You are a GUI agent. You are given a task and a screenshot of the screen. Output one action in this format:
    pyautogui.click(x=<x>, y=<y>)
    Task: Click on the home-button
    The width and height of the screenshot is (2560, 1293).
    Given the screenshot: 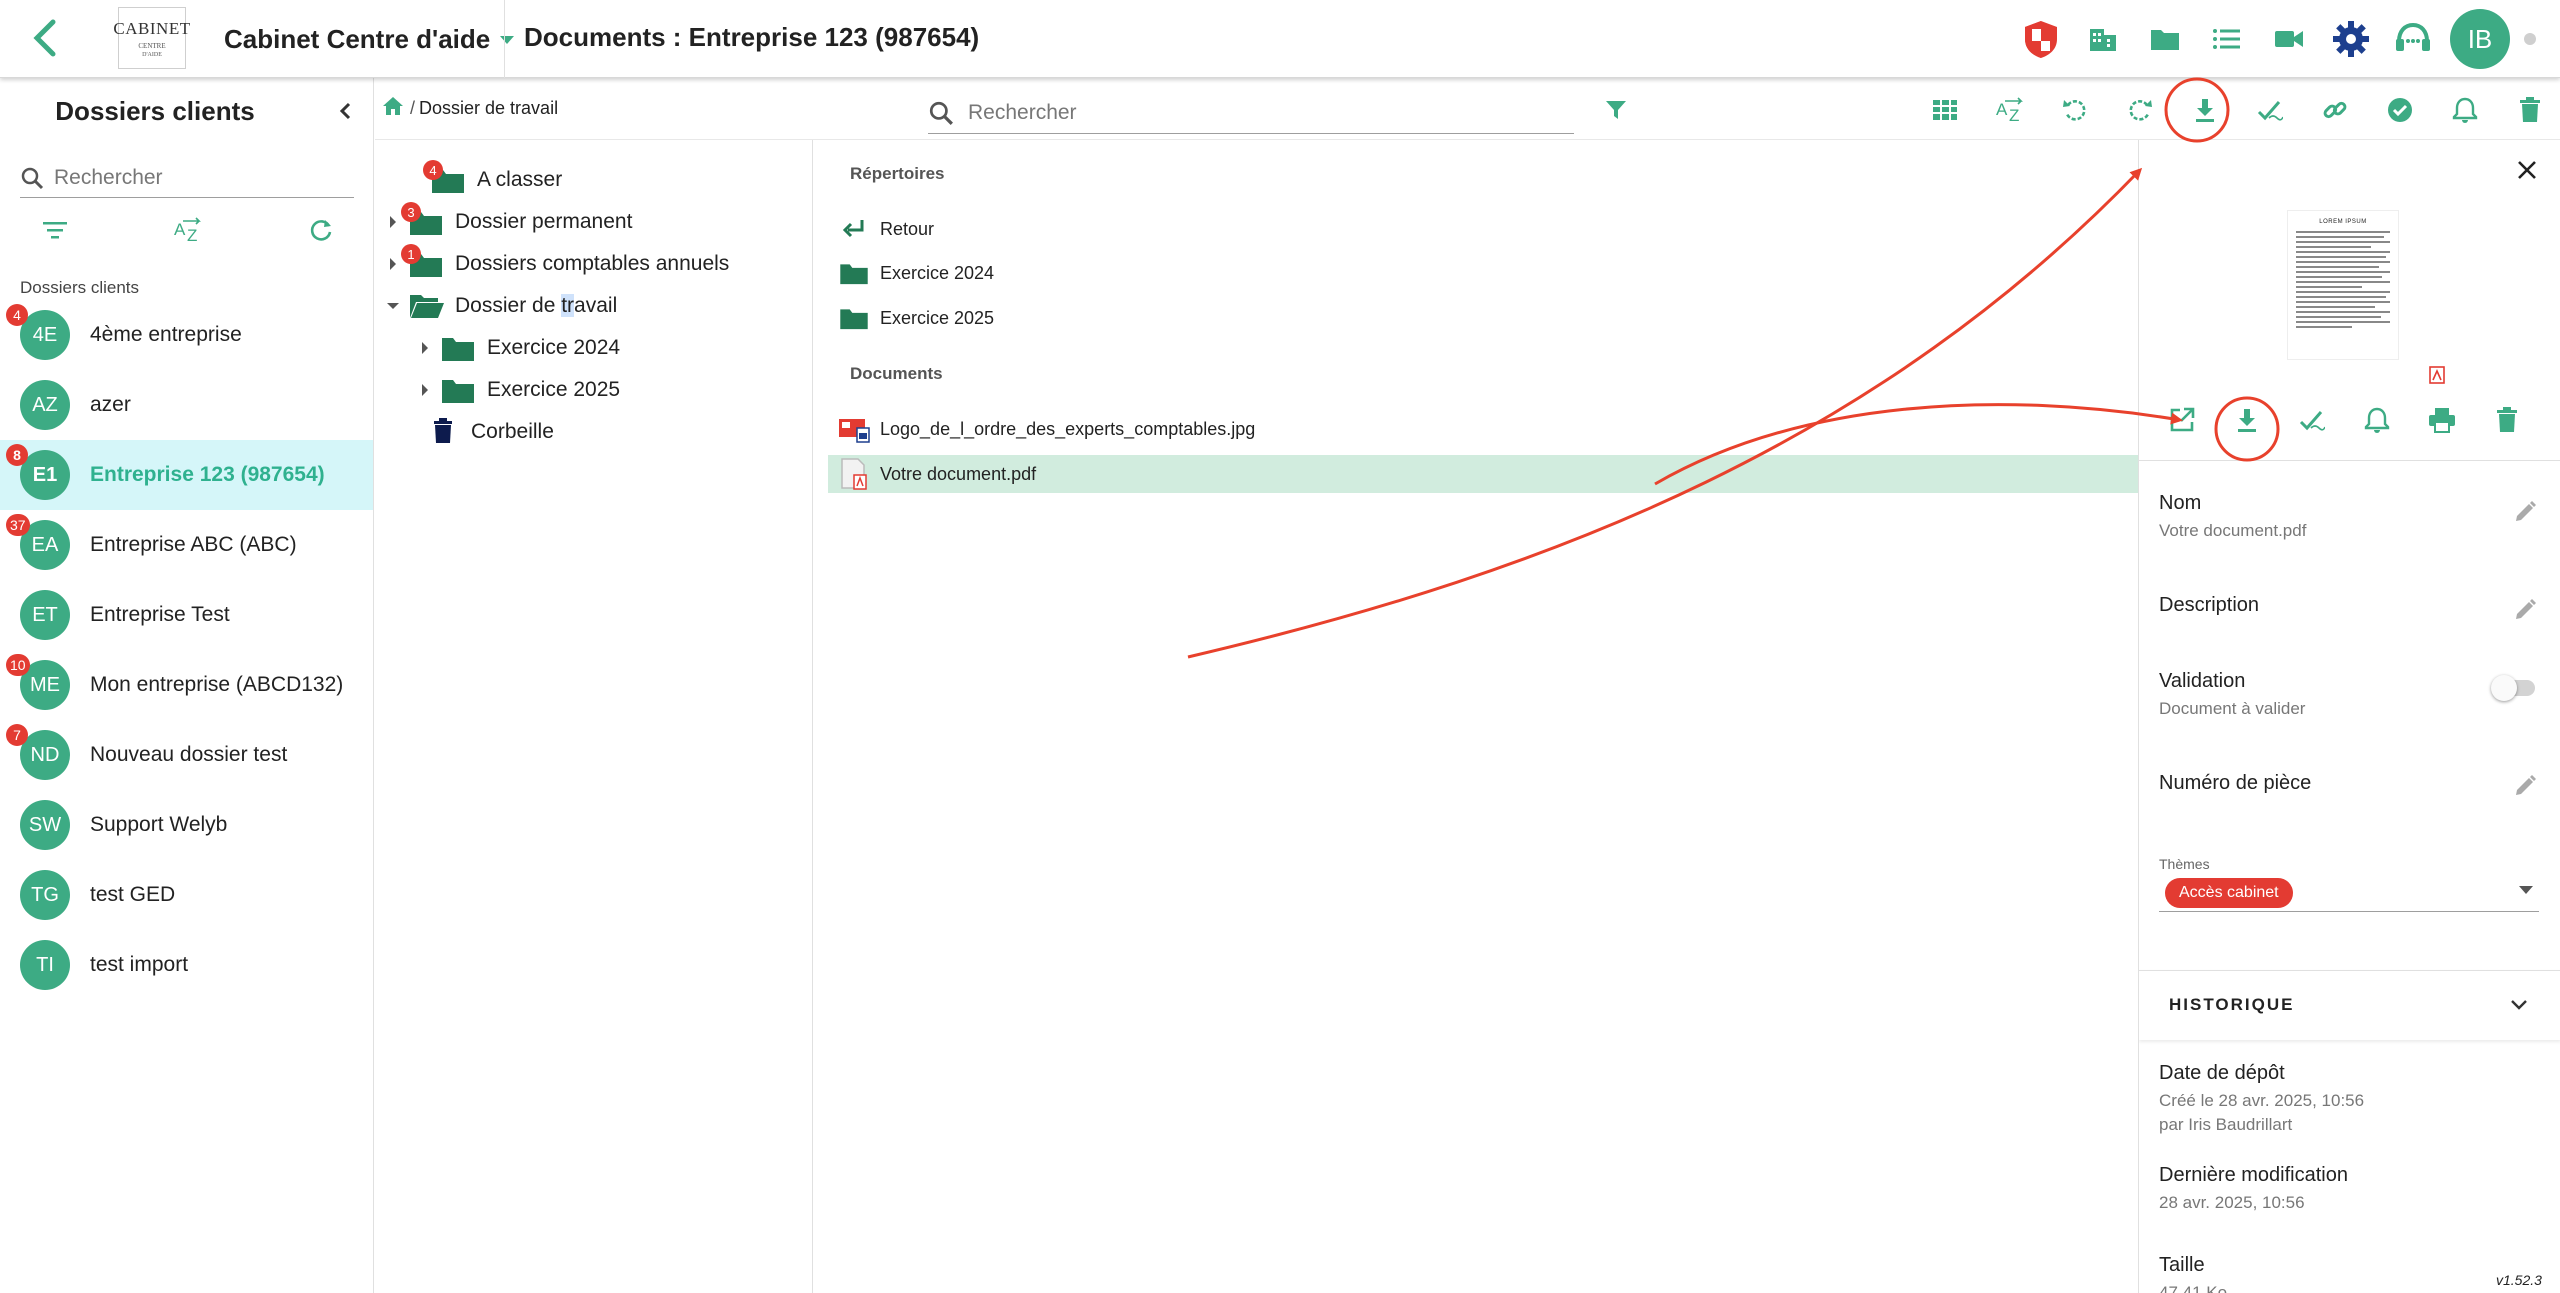 What is the action you would take?
    pyautogui.click(x=393, y=108)
    